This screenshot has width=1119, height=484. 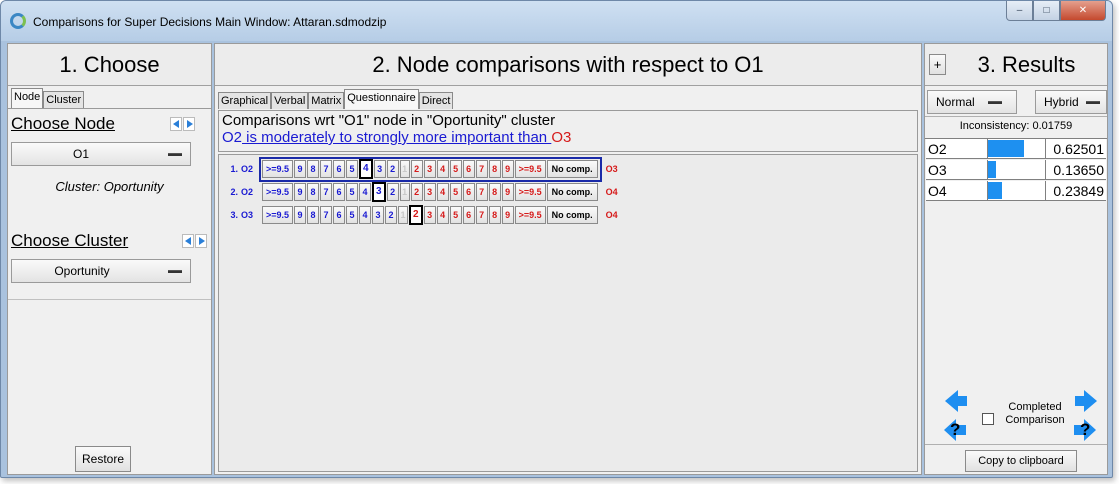 I want to click on row-left-node: O2, so click(x=247, y=169).